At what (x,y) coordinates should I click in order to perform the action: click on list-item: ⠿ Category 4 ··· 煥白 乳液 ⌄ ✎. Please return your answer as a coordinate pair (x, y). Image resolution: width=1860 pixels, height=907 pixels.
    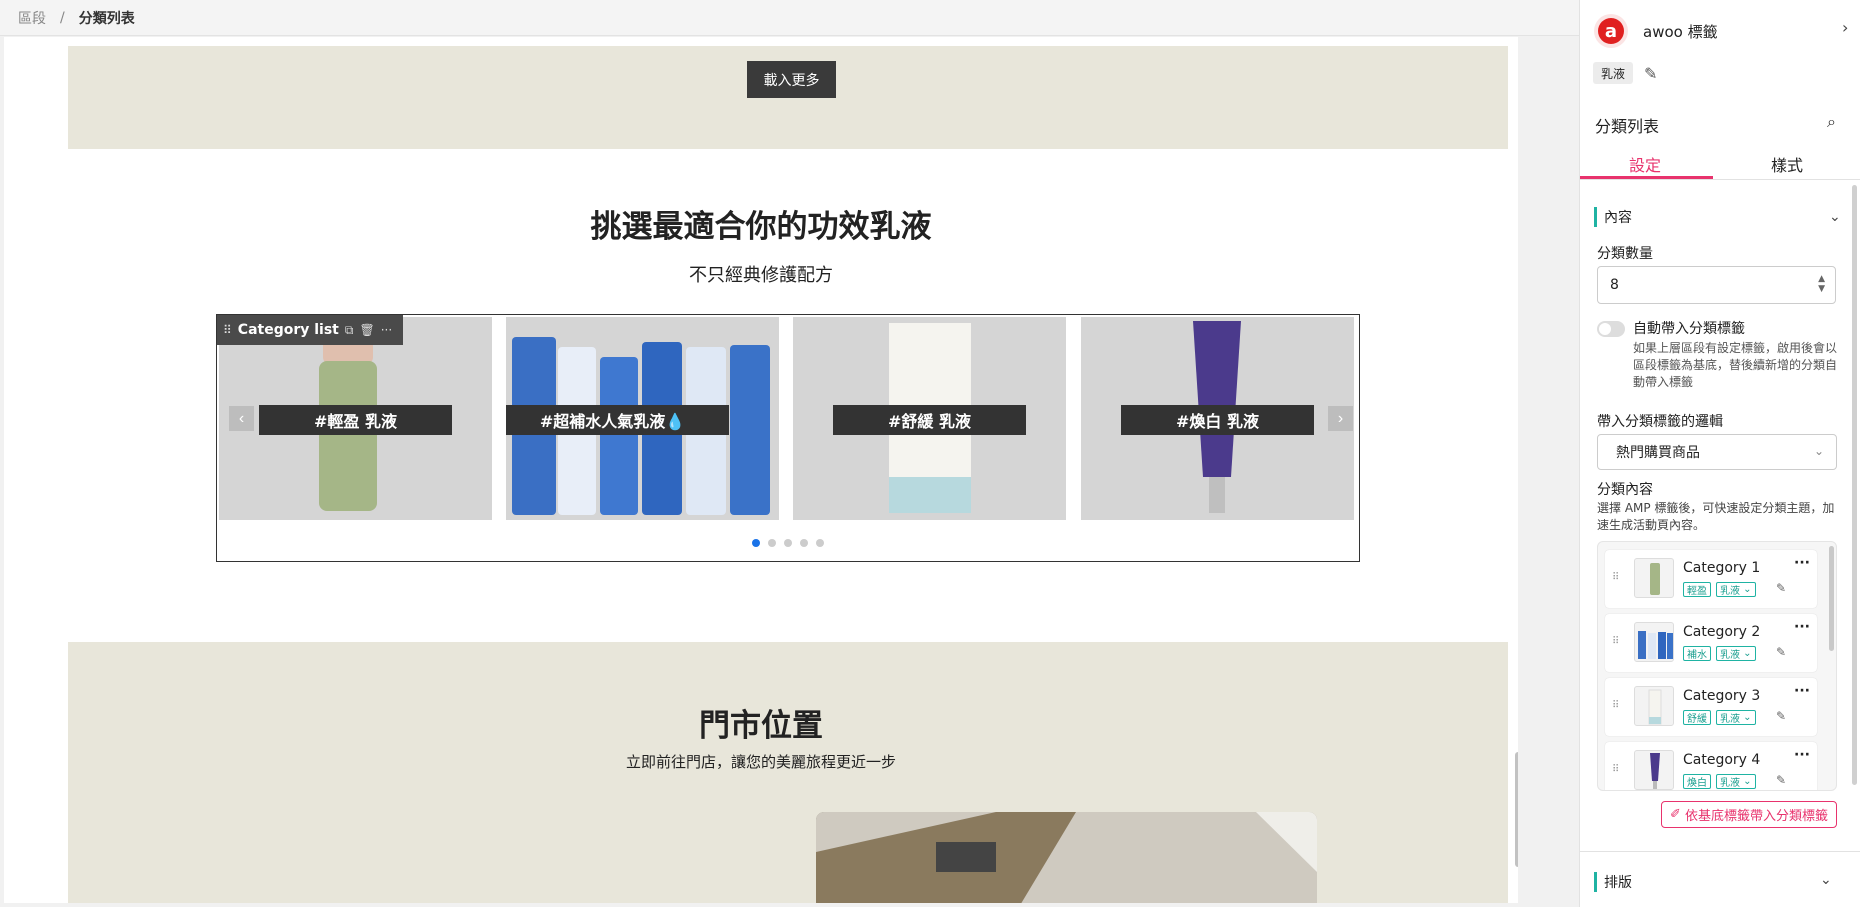
    Looking at the image, I should click on (1711, 766).